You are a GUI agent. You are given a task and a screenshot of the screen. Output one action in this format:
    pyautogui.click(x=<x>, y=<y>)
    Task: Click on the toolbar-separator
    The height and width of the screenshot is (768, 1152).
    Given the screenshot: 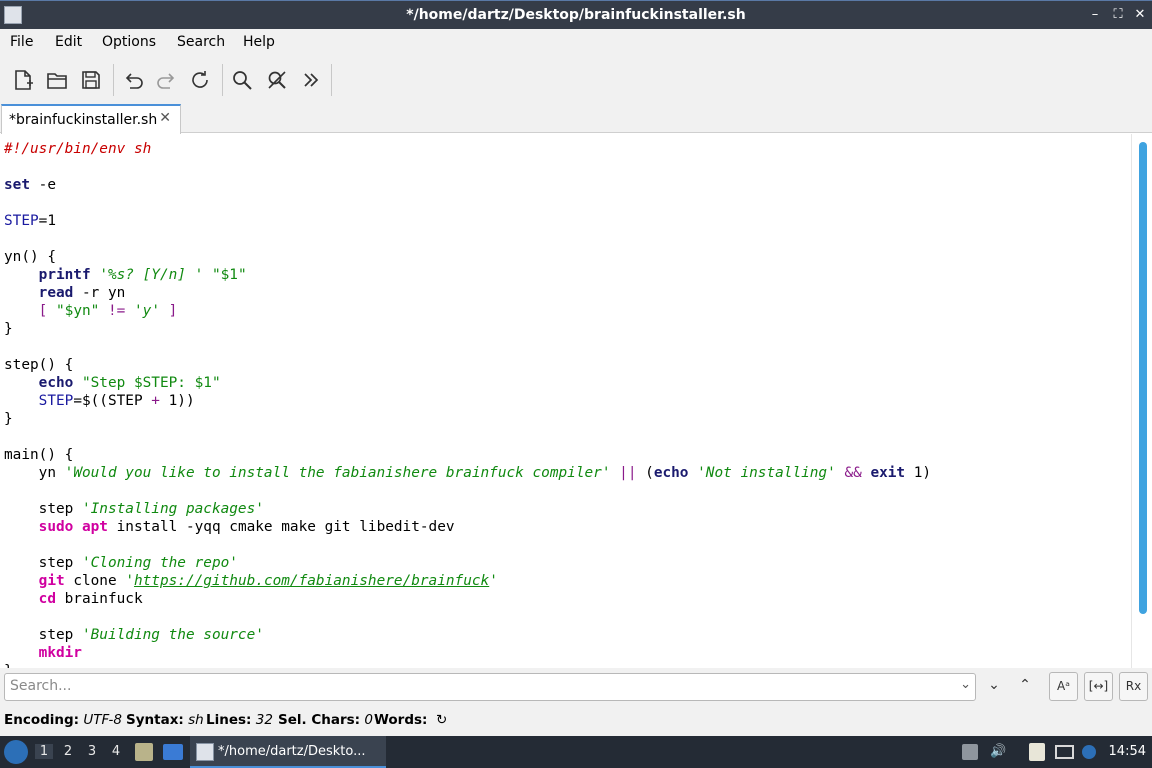 What is the action you would take?
    pyautogui.click(x=331, y=80)
    